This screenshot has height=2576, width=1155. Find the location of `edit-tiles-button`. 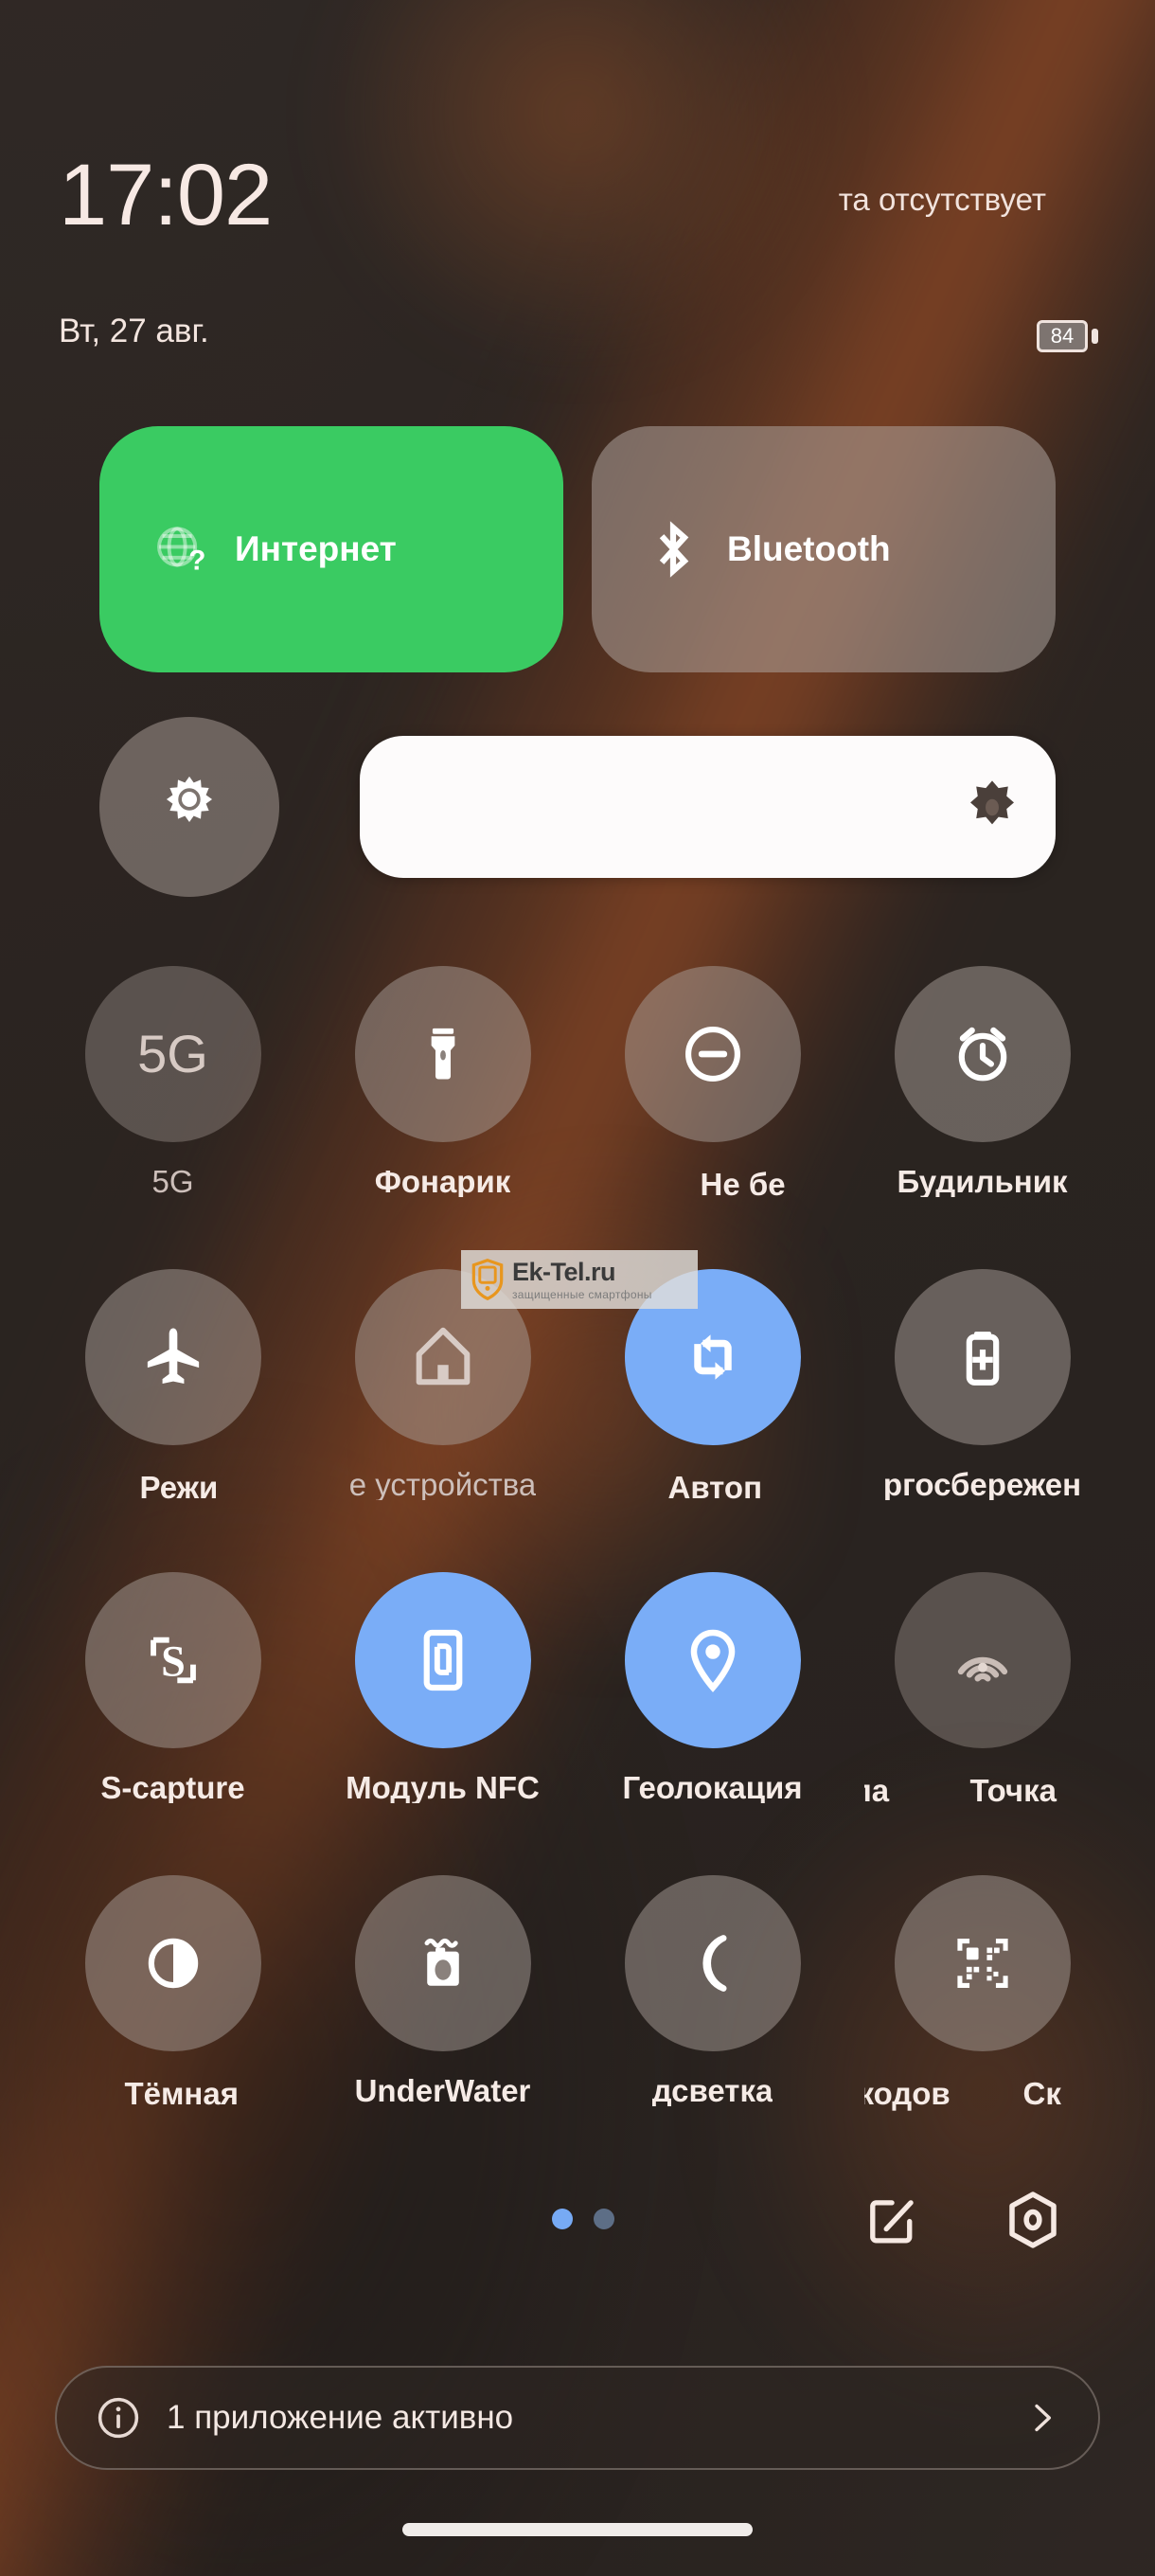

edit-tiles-button is located at coordinates (891, 2220).